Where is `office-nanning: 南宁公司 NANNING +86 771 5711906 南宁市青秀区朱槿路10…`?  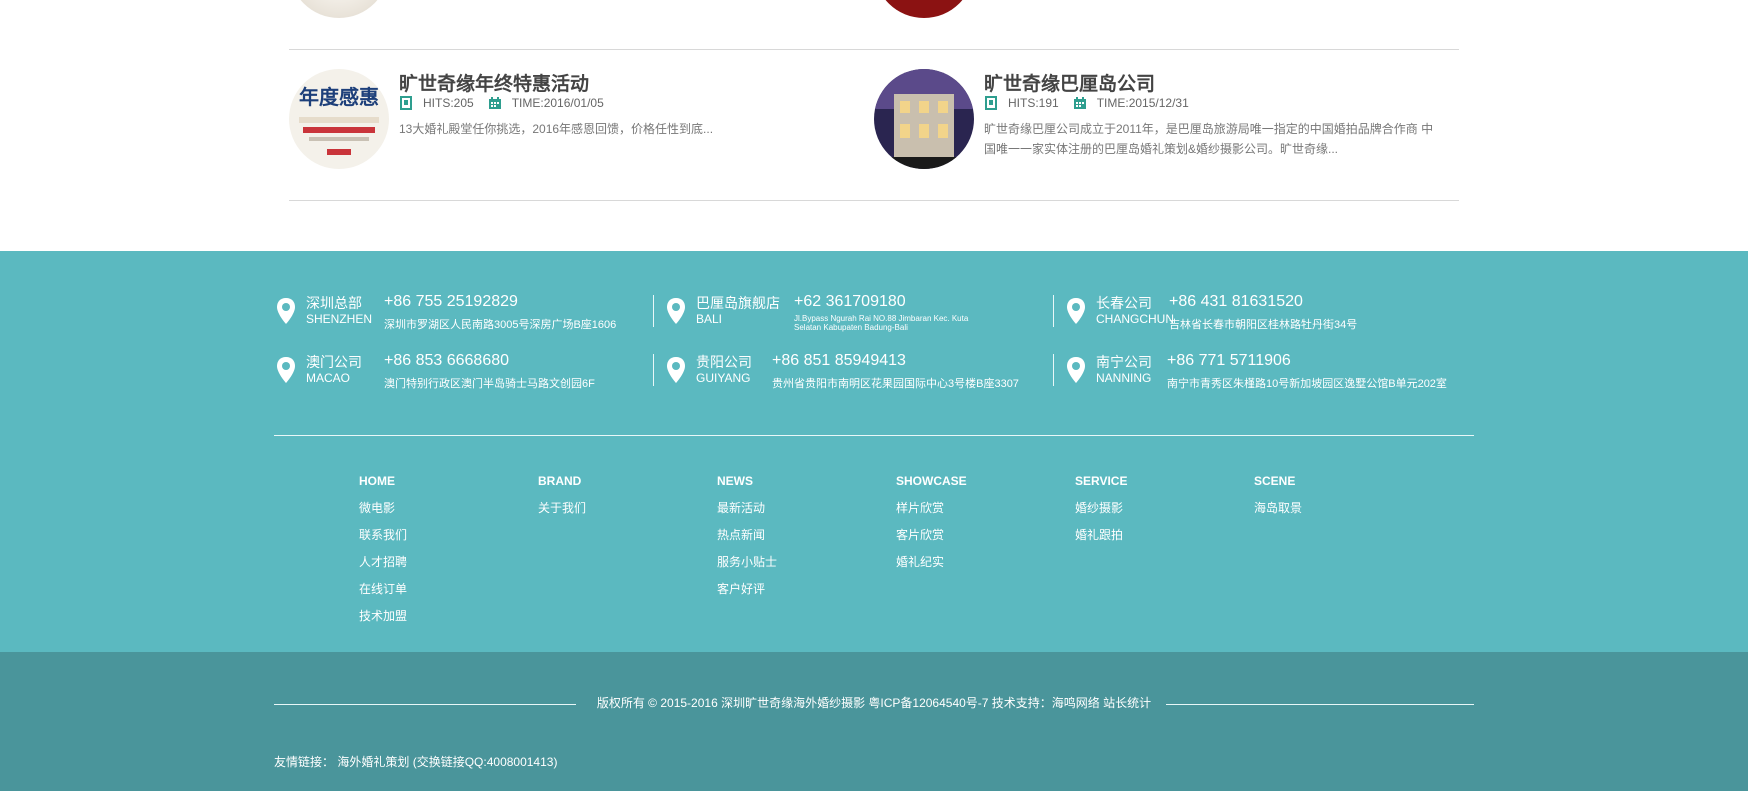 office-nanning: 南宁公司 NANNING +86 771 5711906 南宁市青秀区朱槿路10… is located at coordinates (1271, 372).